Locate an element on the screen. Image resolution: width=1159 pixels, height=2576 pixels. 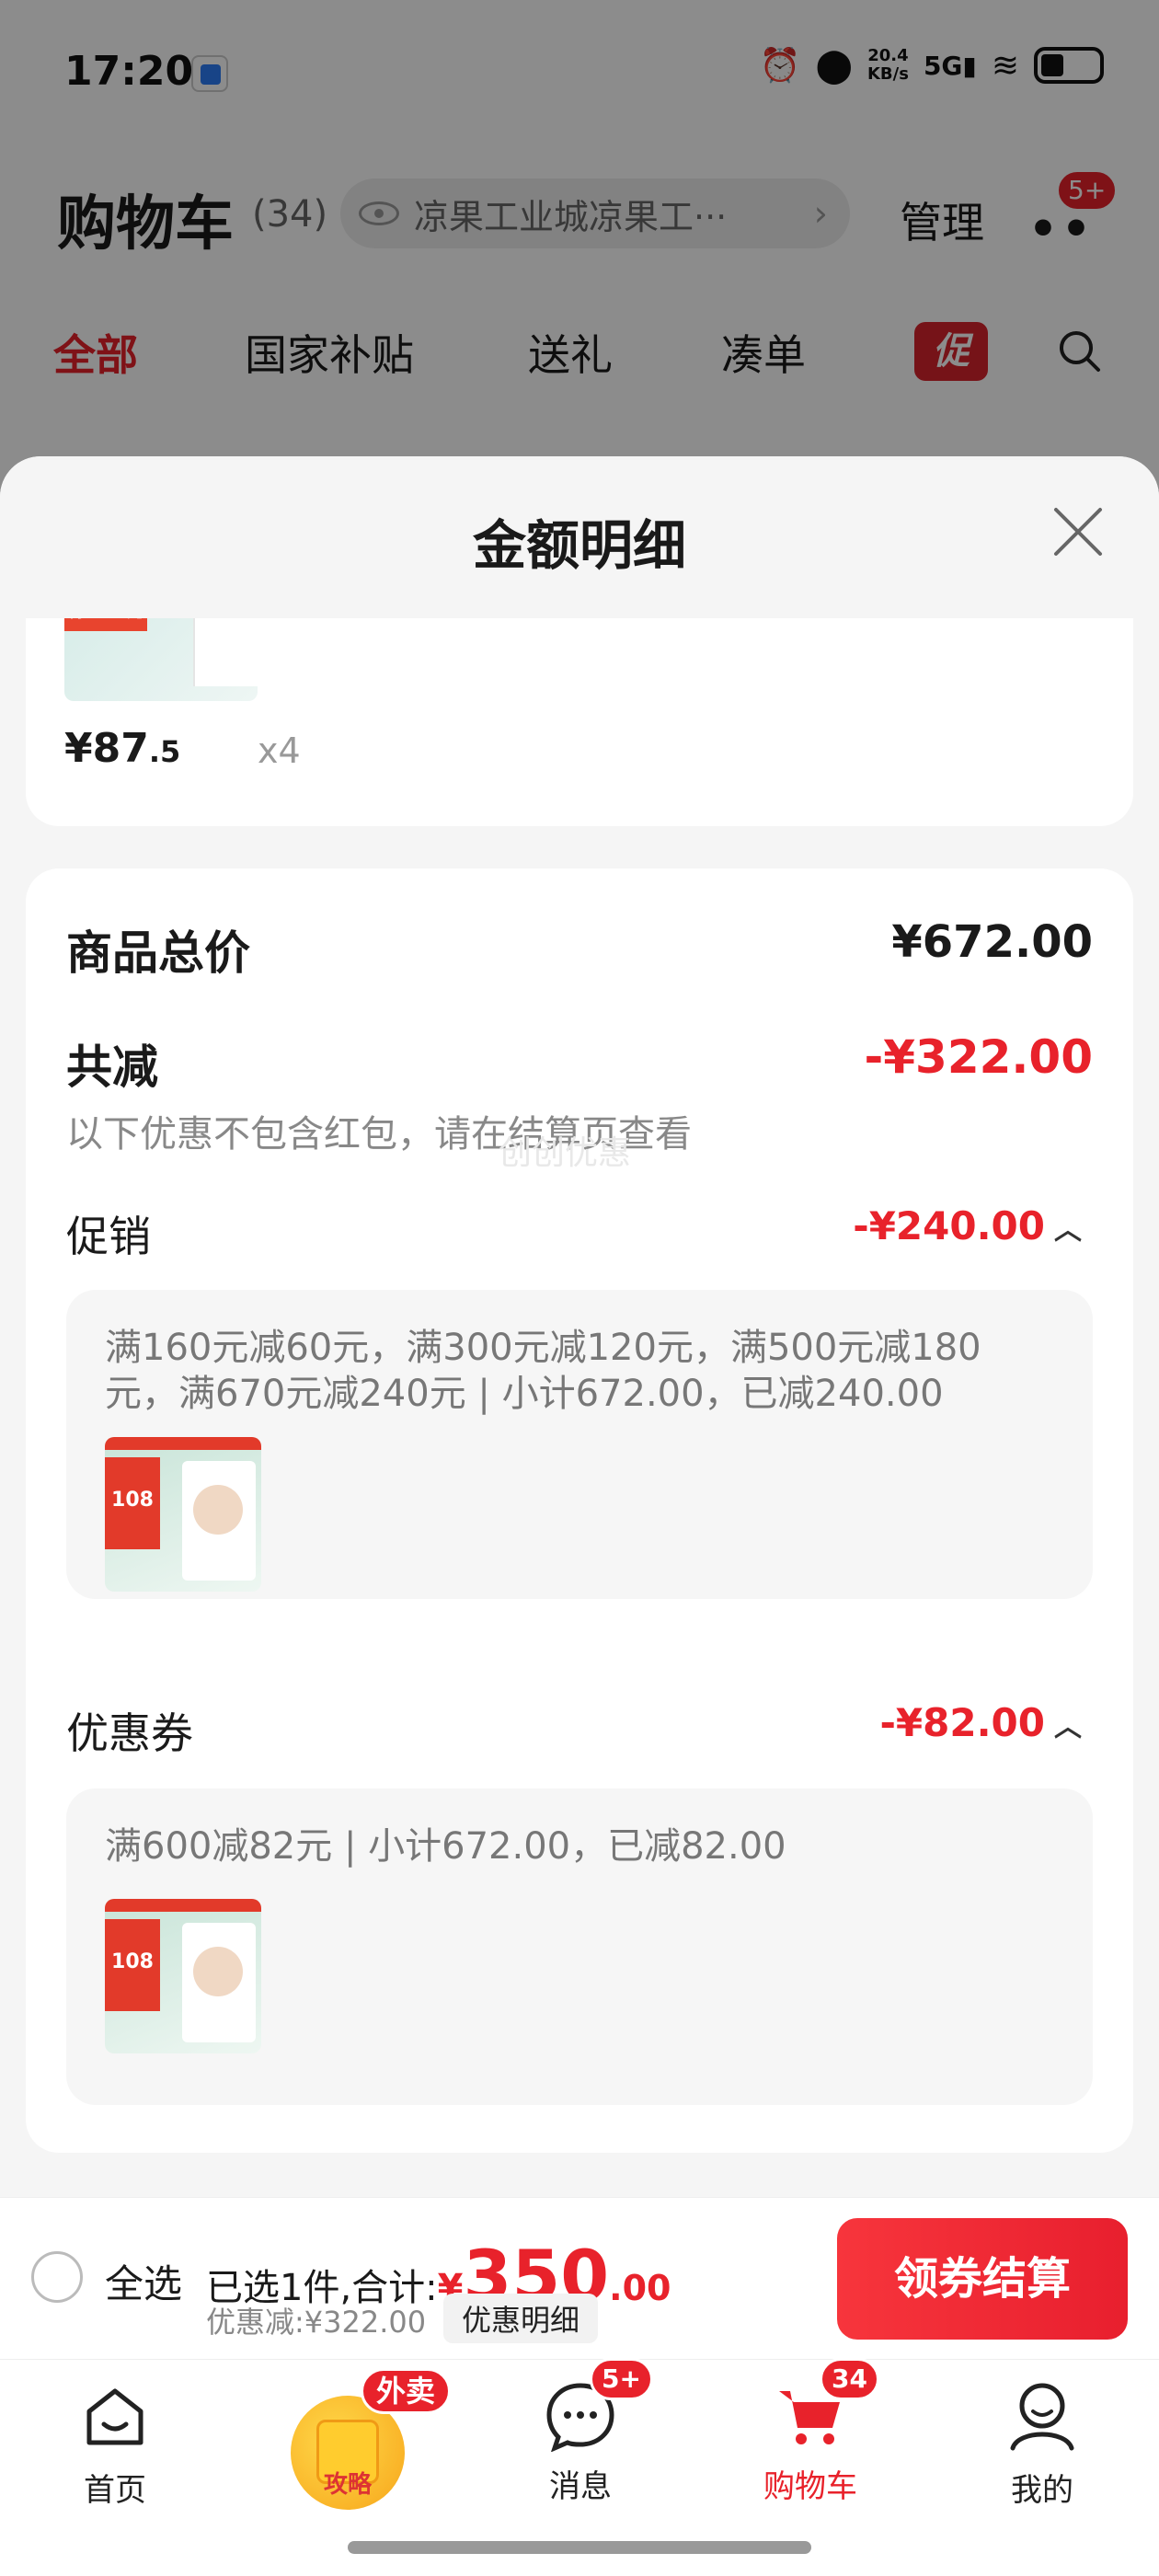
item-price-main: ¥87 is located at coordinates (106, 748).